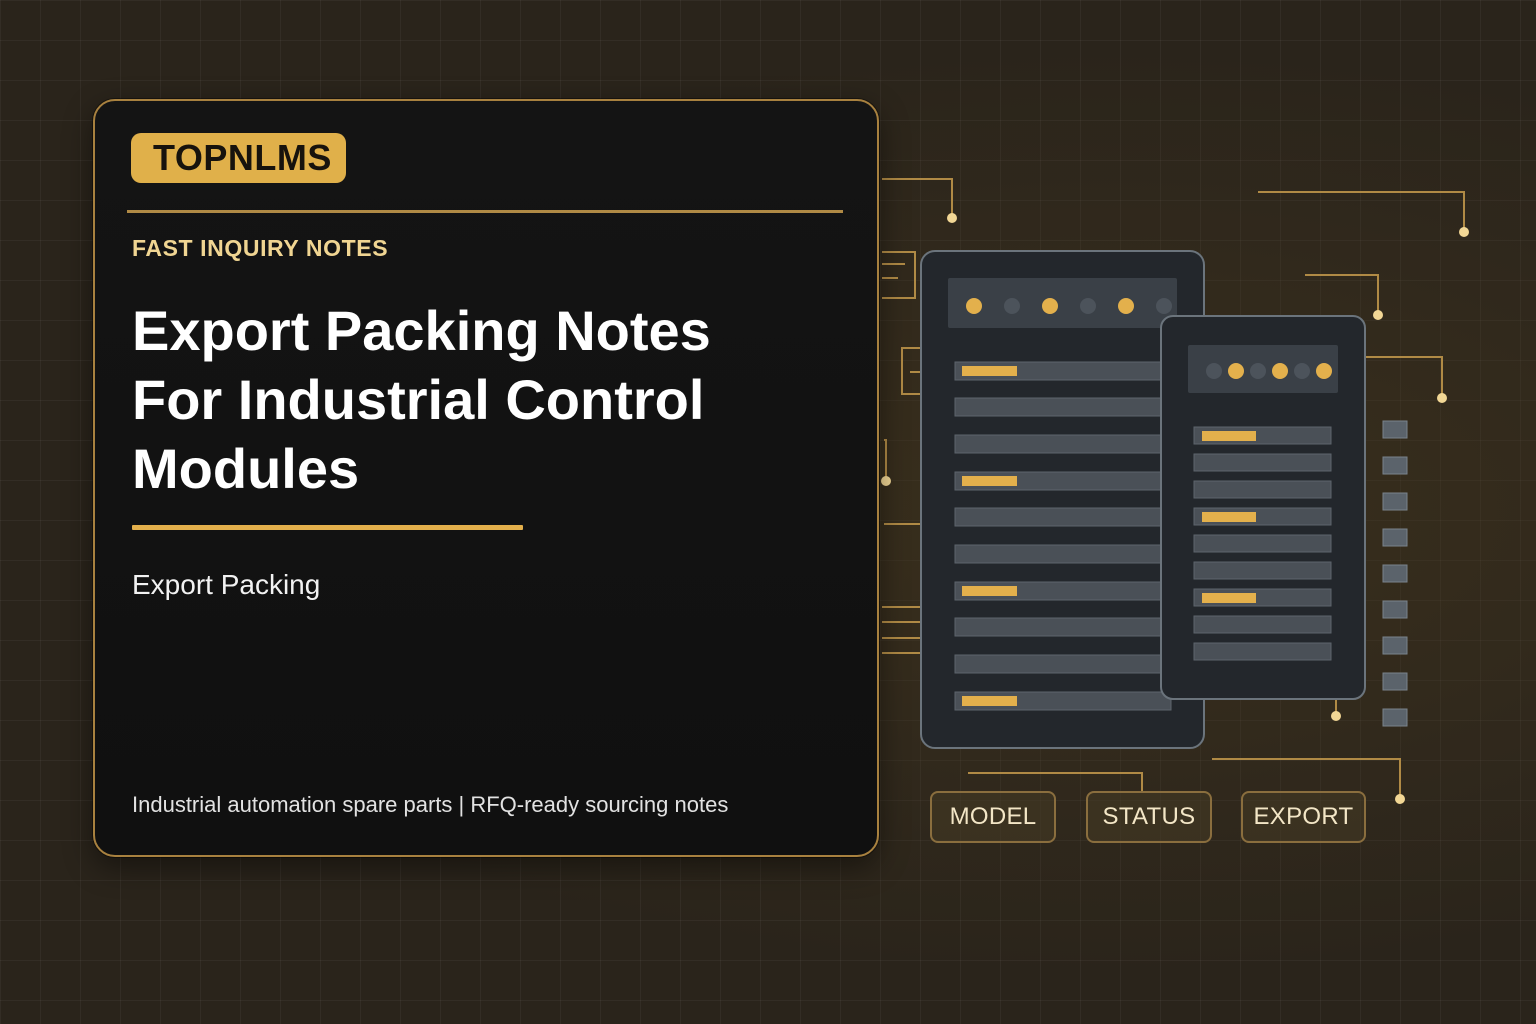 The height and width of the screenshot is (1024, 1536). I want to click on eyebrow-label: FAST INQUIRY NOTES, so click(260, 248).